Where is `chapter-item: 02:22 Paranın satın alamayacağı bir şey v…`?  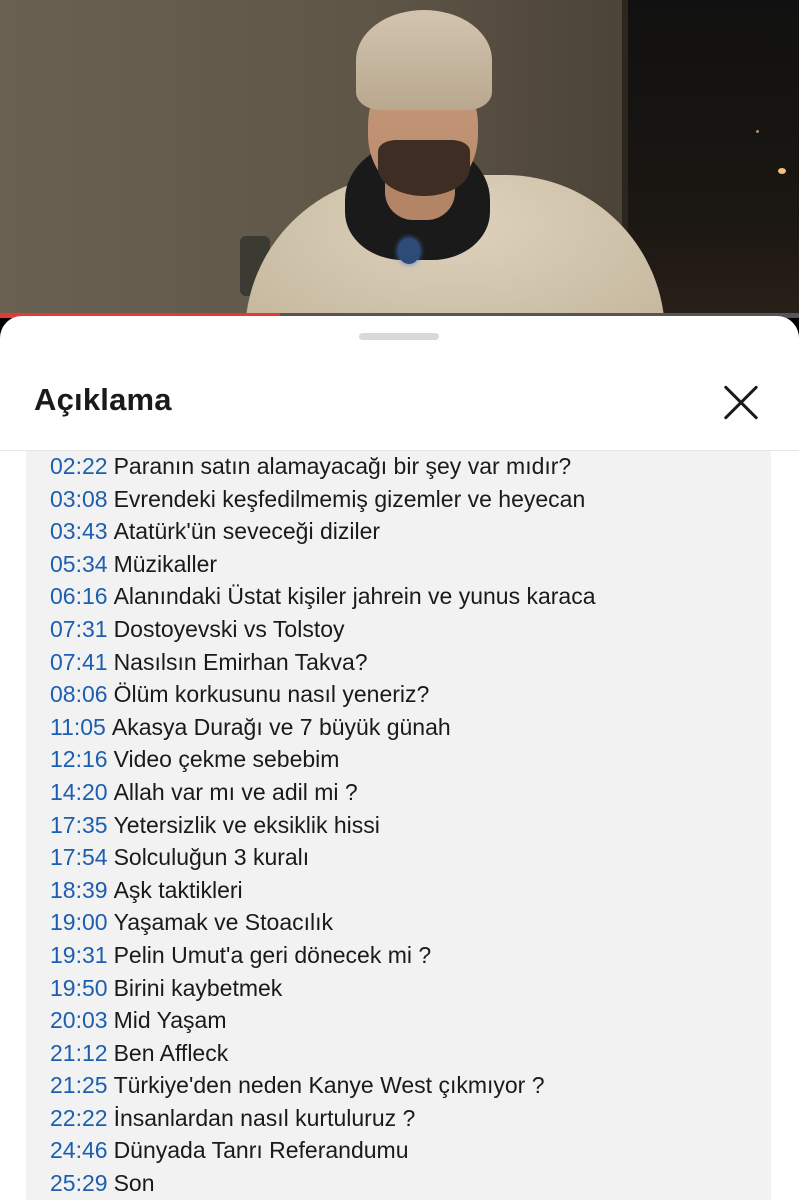 chapter-item: 02:22 Paranın satın alamayacağı bir şey v… is located at coordinates (410, 466).